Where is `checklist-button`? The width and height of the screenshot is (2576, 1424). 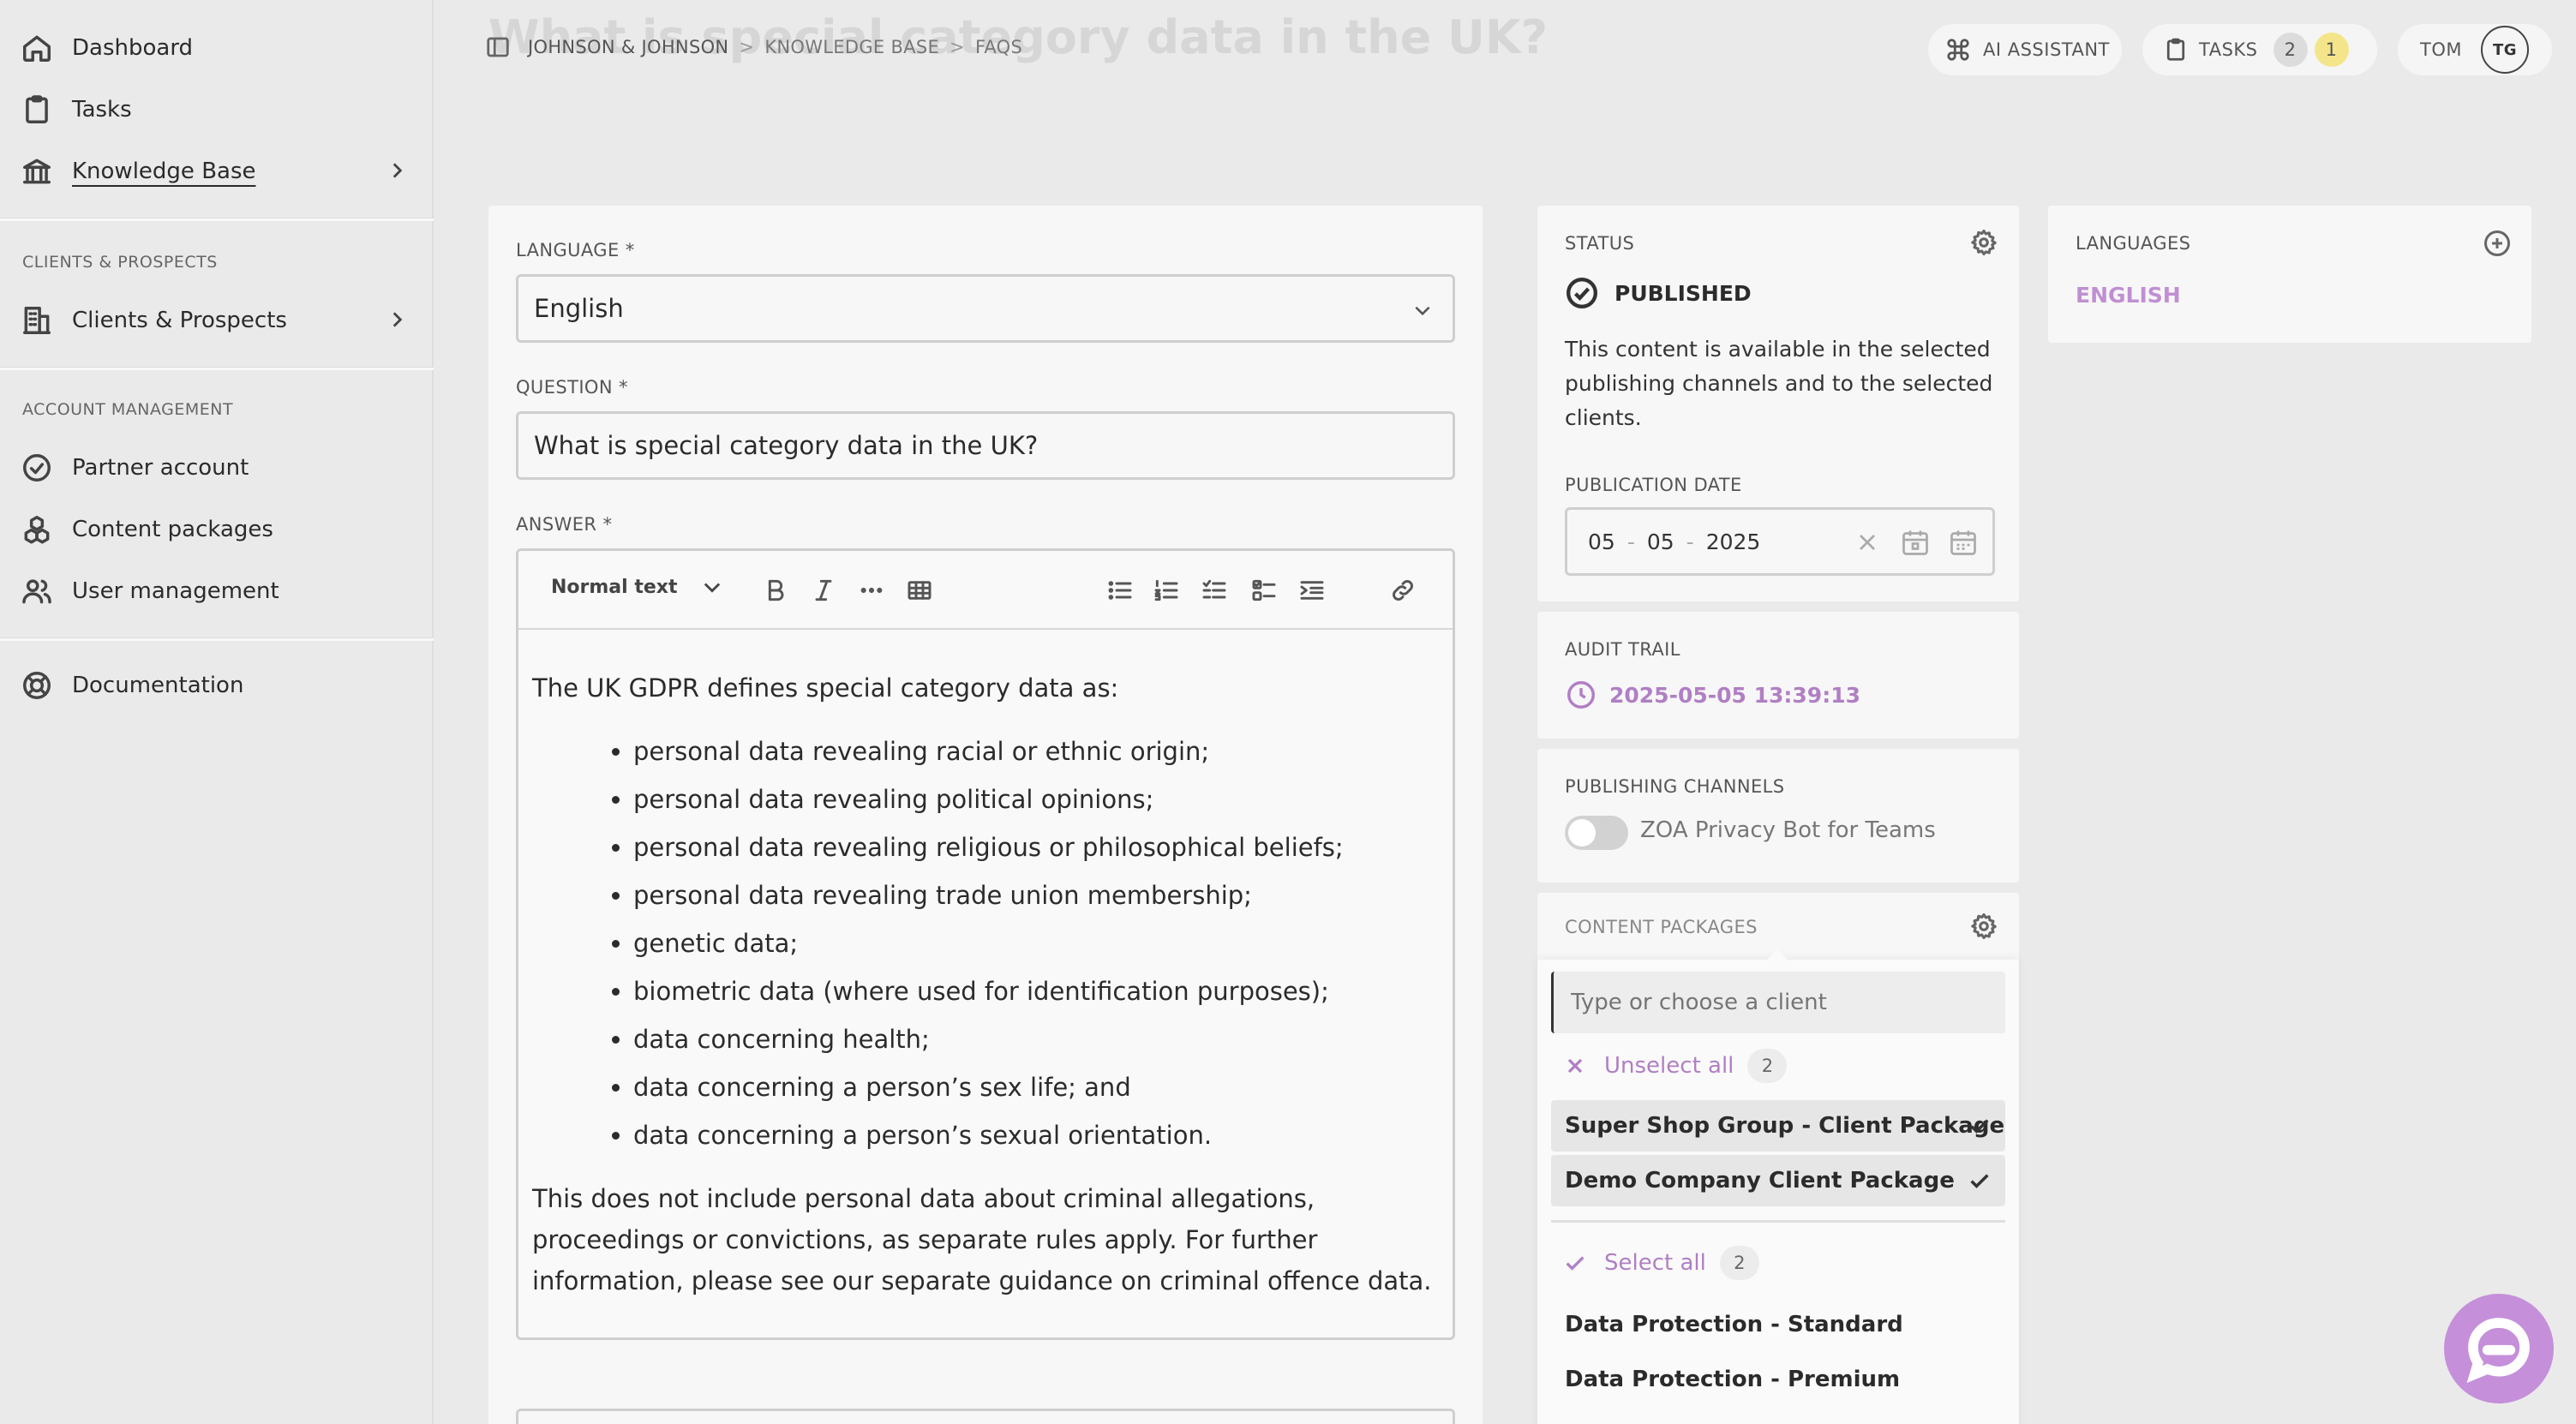
checklist-button is located at coordinates (1214, 590).